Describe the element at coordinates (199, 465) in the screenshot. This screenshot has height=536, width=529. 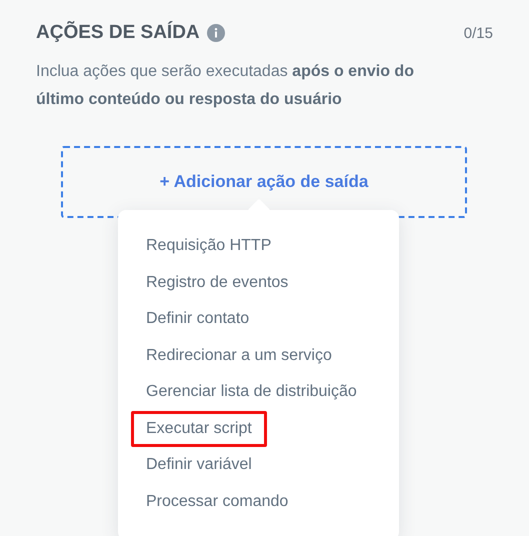
I see `menu-item: Definir variável` at that location.